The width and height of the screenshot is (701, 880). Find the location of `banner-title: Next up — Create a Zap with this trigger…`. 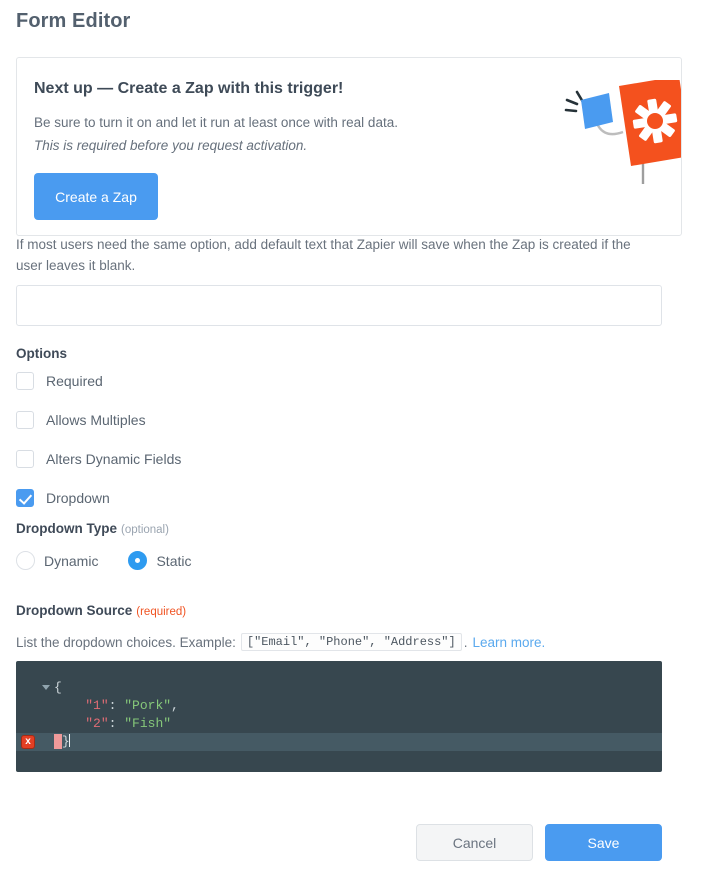

banner-title: Next up — Create a Zap with this trigger… is located at coordinates (189, 88).